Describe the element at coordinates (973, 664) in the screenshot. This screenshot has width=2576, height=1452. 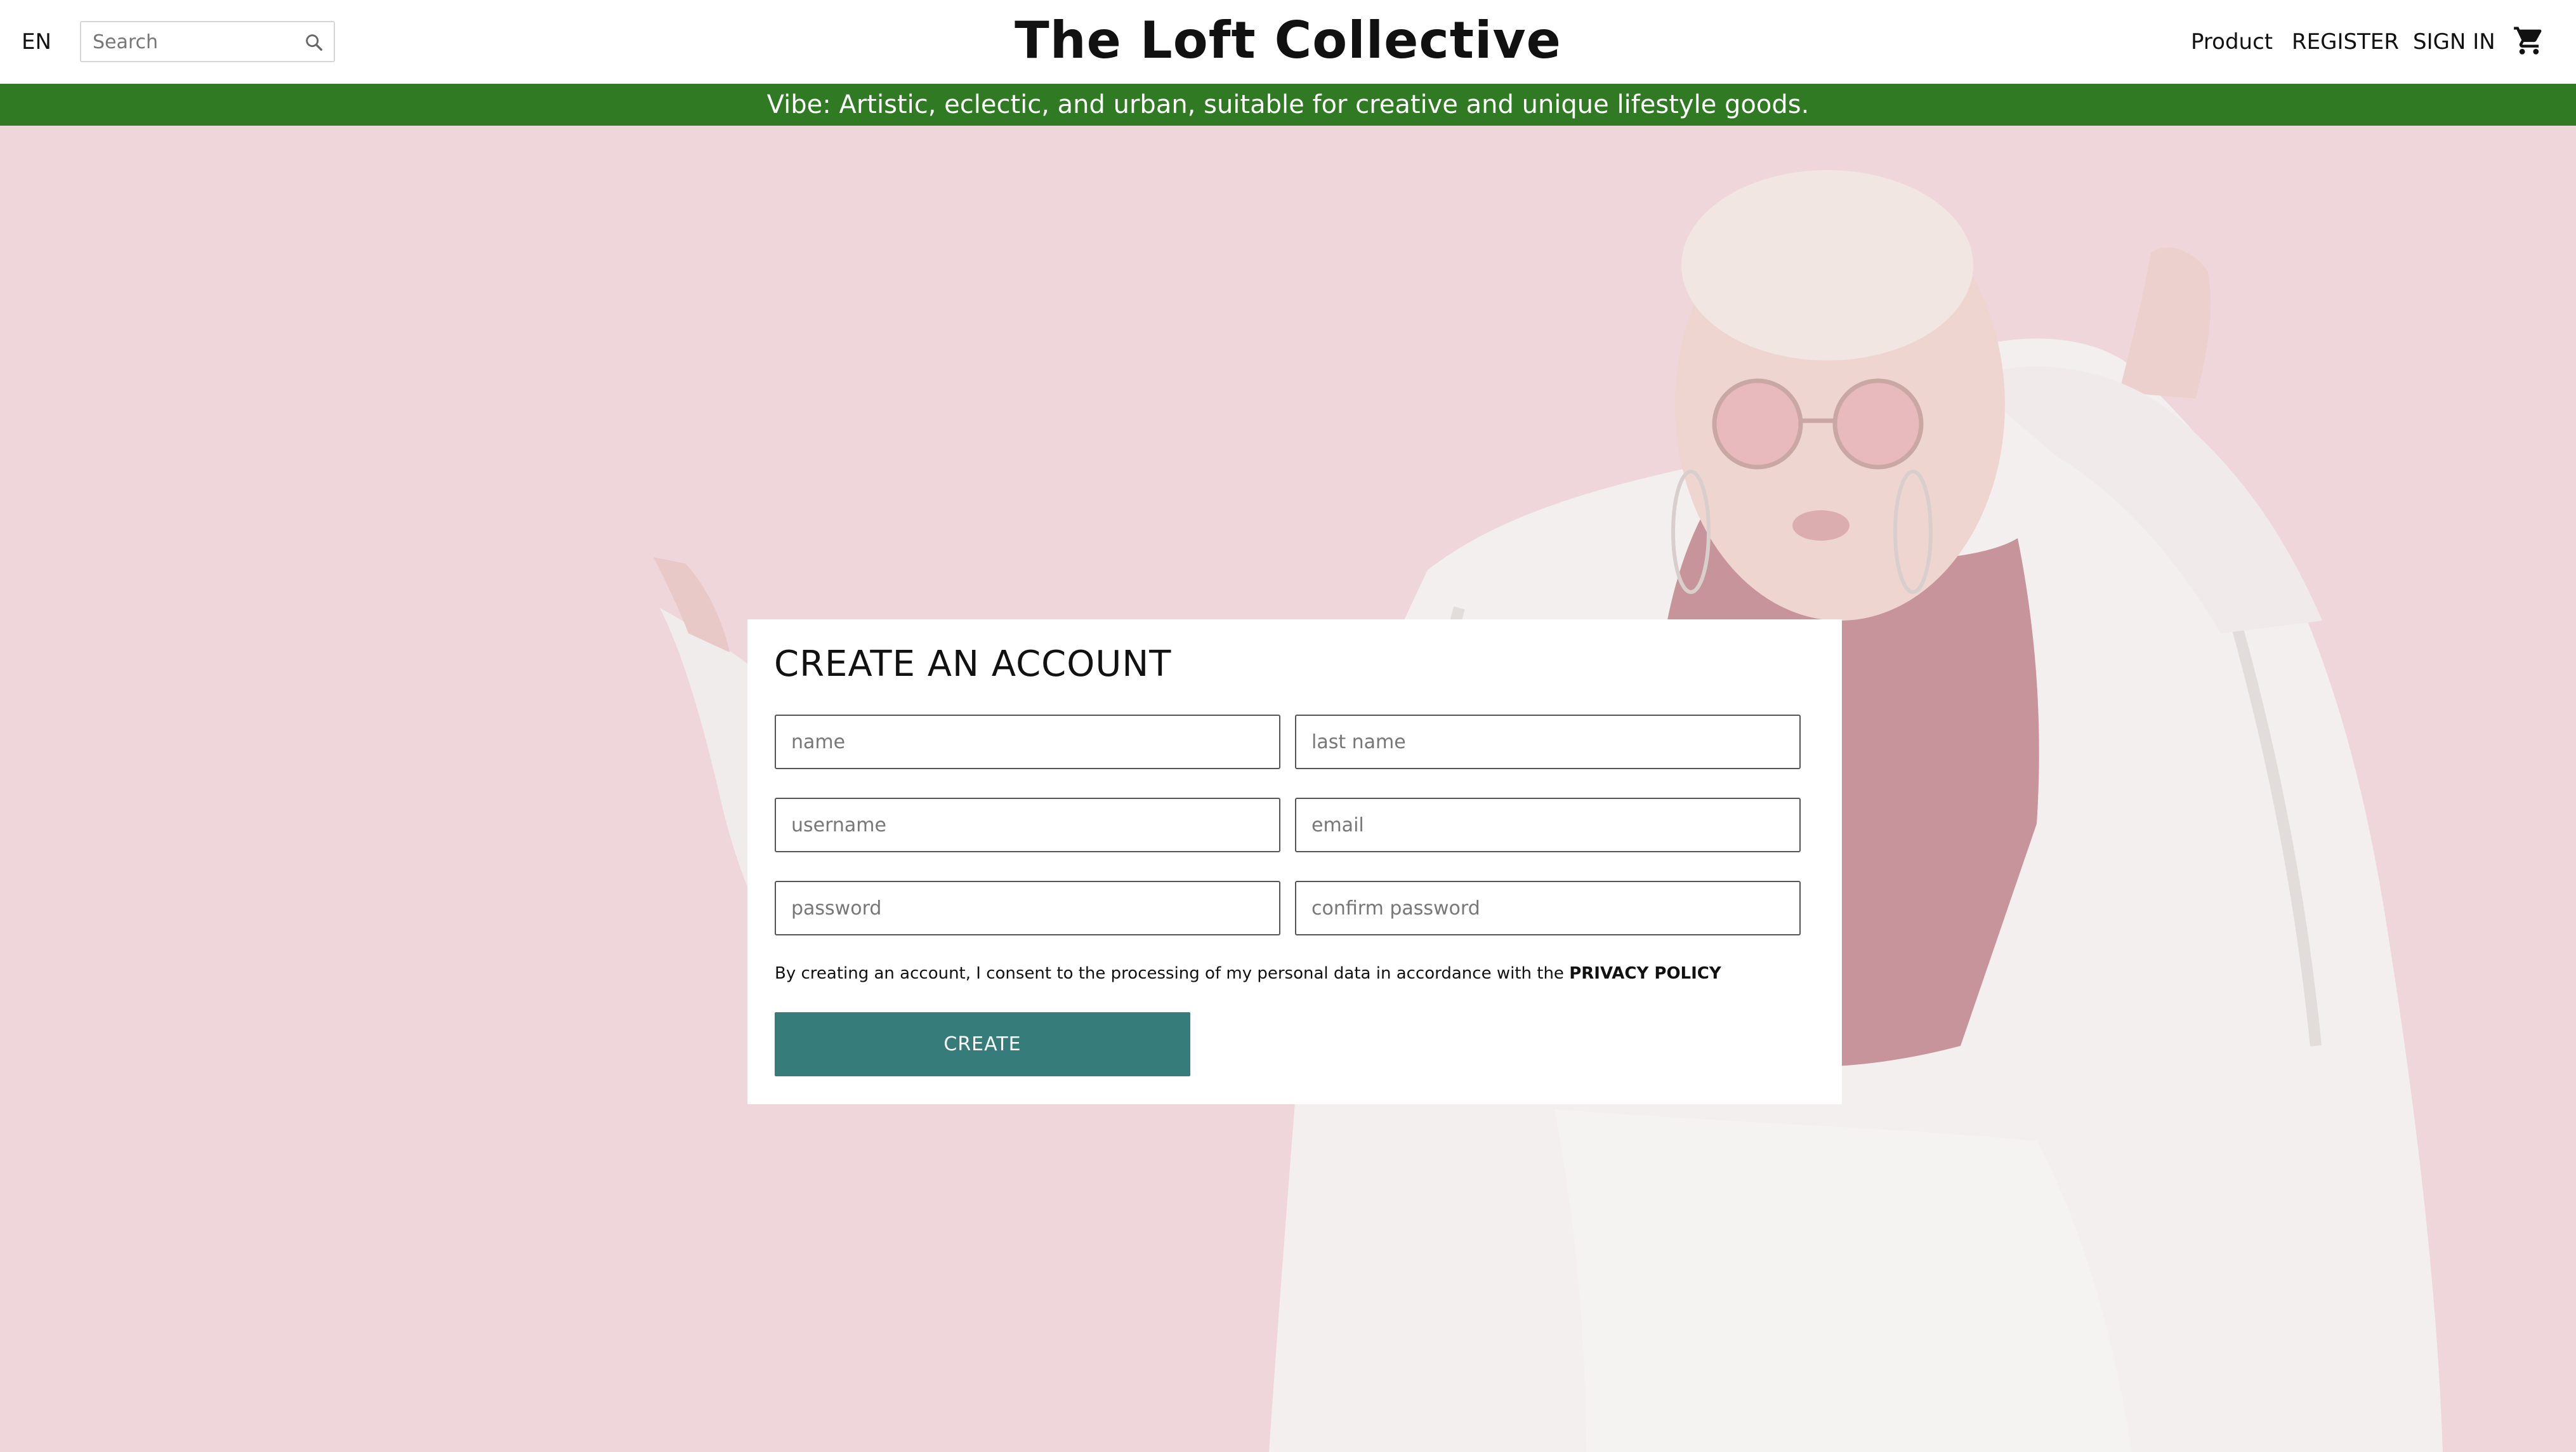
I see `form-title: CREATE AN ACCOUNT` at that location.